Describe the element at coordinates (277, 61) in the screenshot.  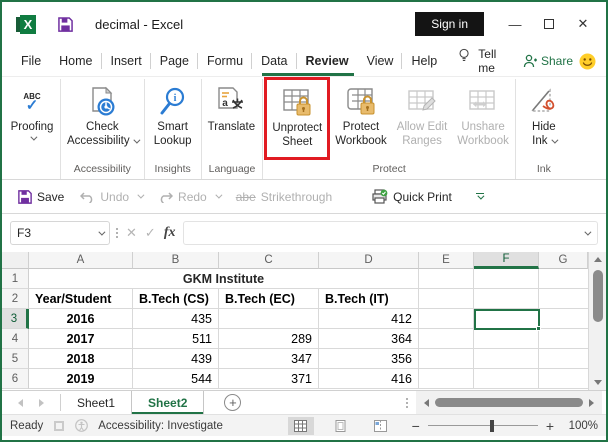
I see `tab-data: Data` at that location.